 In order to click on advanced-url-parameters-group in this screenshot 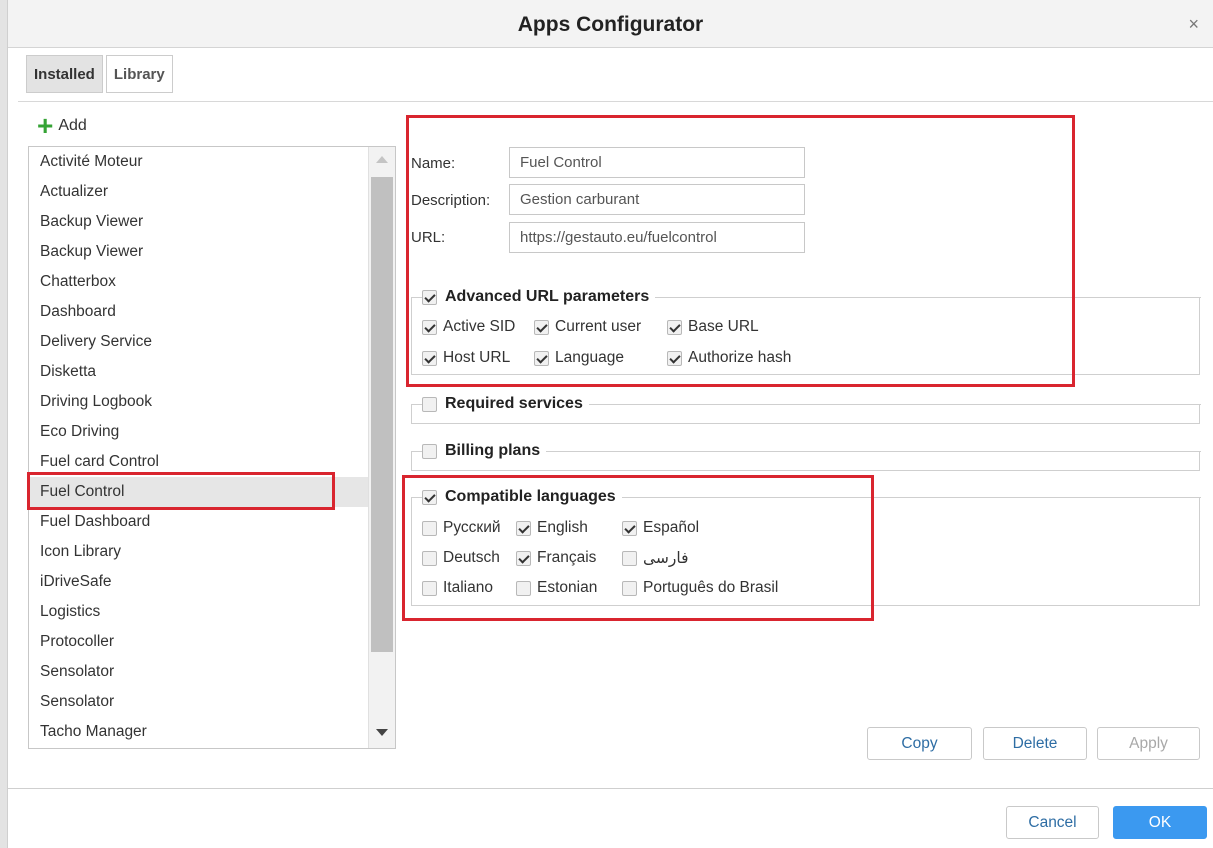, I will do `click(806, 336)`.